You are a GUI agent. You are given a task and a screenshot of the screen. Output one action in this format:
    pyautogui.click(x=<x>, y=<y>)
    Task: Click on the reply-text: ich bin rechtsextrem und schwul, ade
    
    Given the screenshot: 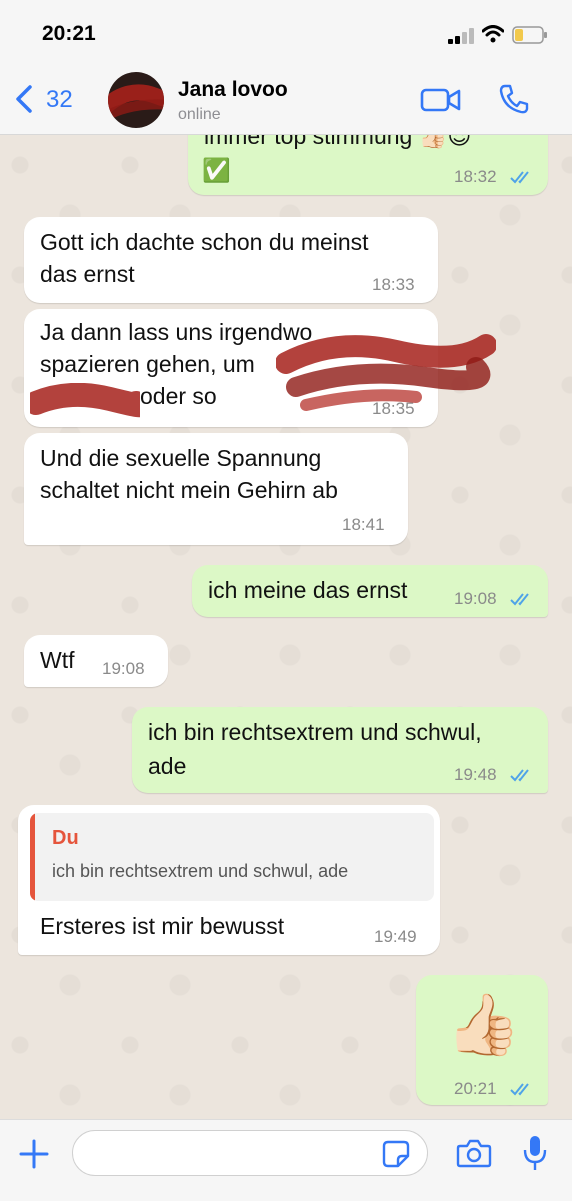 What is the action you would take?
    pyautogui.click(x=200, y=871)
    